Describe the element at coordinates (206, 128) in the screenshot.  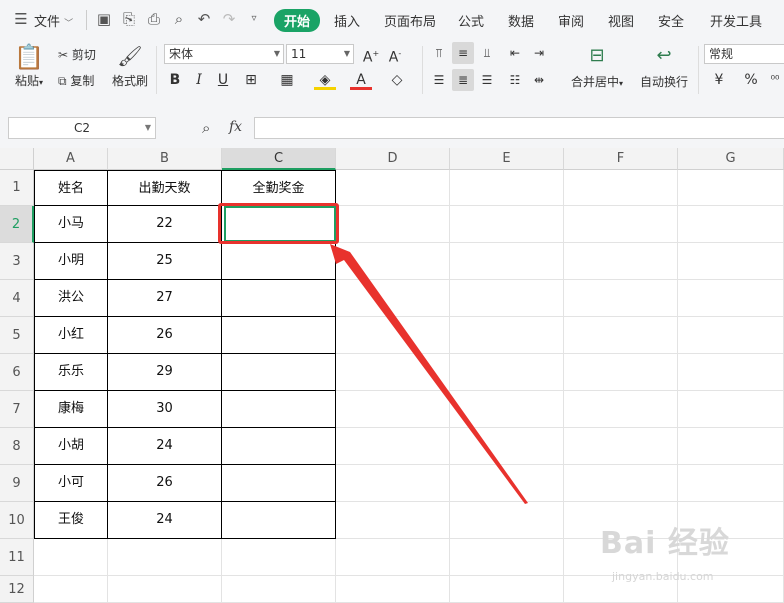
I see `zoom-search-icon: ⌕` at that location.